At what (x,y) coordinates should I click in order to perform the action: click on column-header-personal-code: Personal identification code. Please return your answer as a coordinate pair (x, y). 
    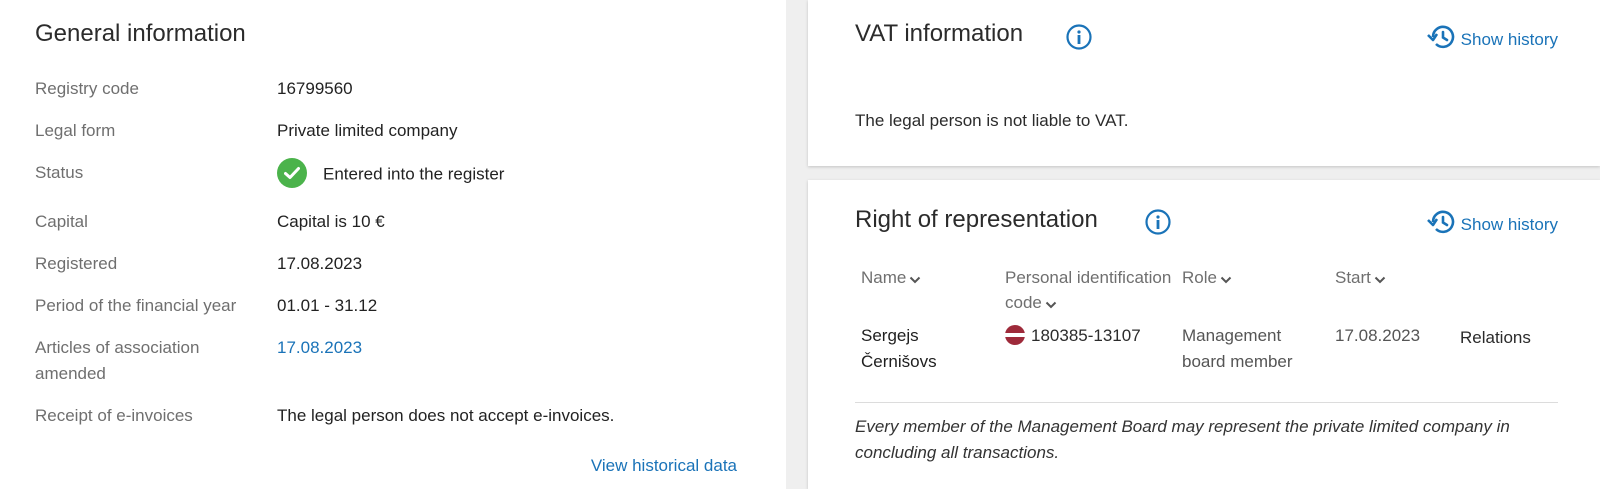
    Looking at the image, I should click on (1090, 290).